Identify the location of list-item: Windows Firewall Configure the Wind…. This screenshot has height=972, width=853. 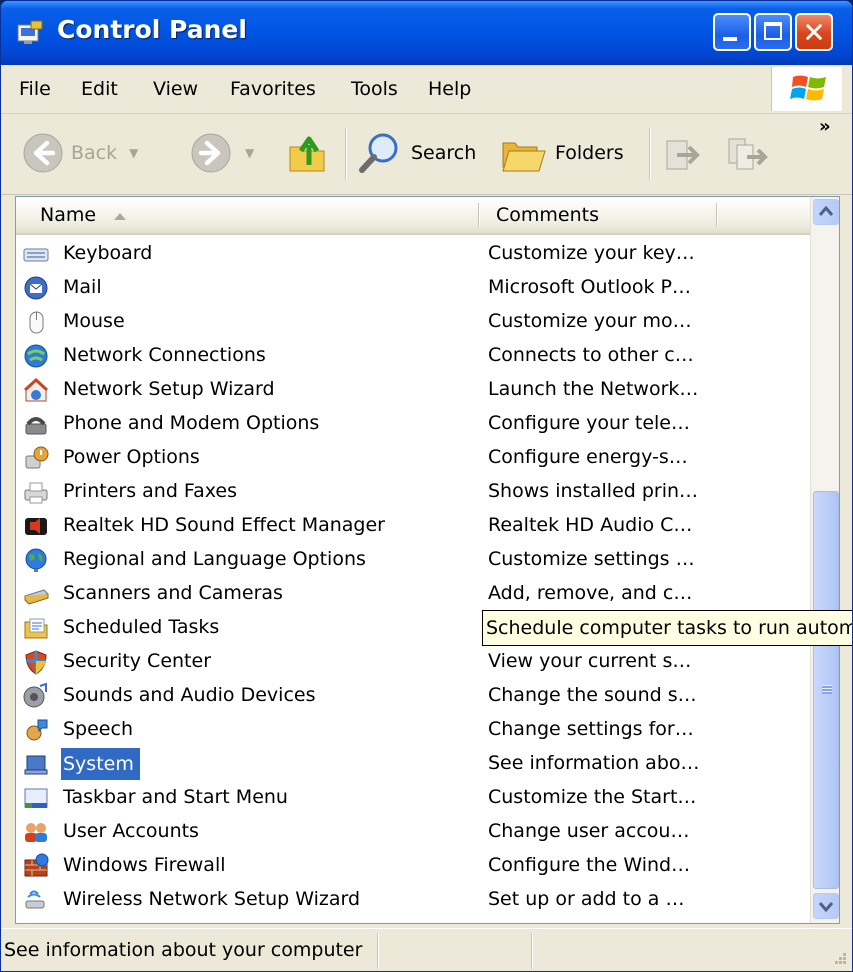
(413, 866).